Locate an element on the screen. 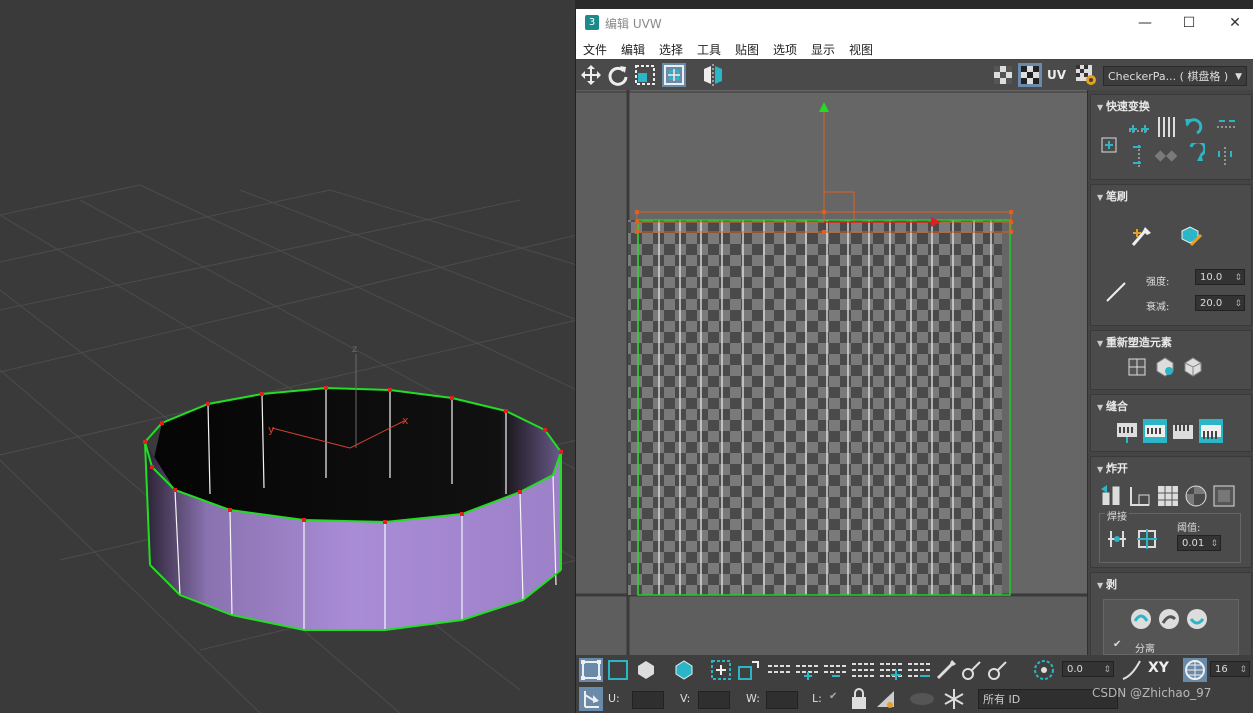 This screenshot has width=1253, height=713. grid-size-spinner: 16 is located at coordinates (1230, 669).